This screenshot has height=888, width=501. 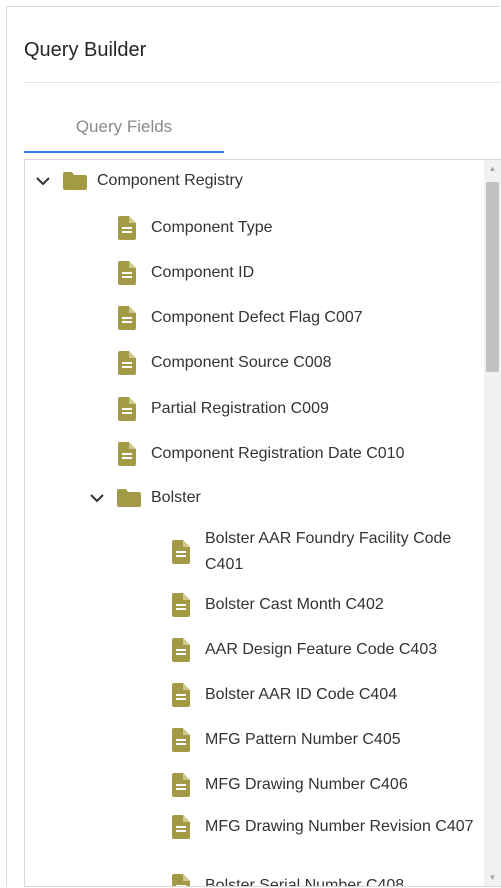 I want to click on scroll-down-arrow-icon: ▼, so click(x=492, y=877).